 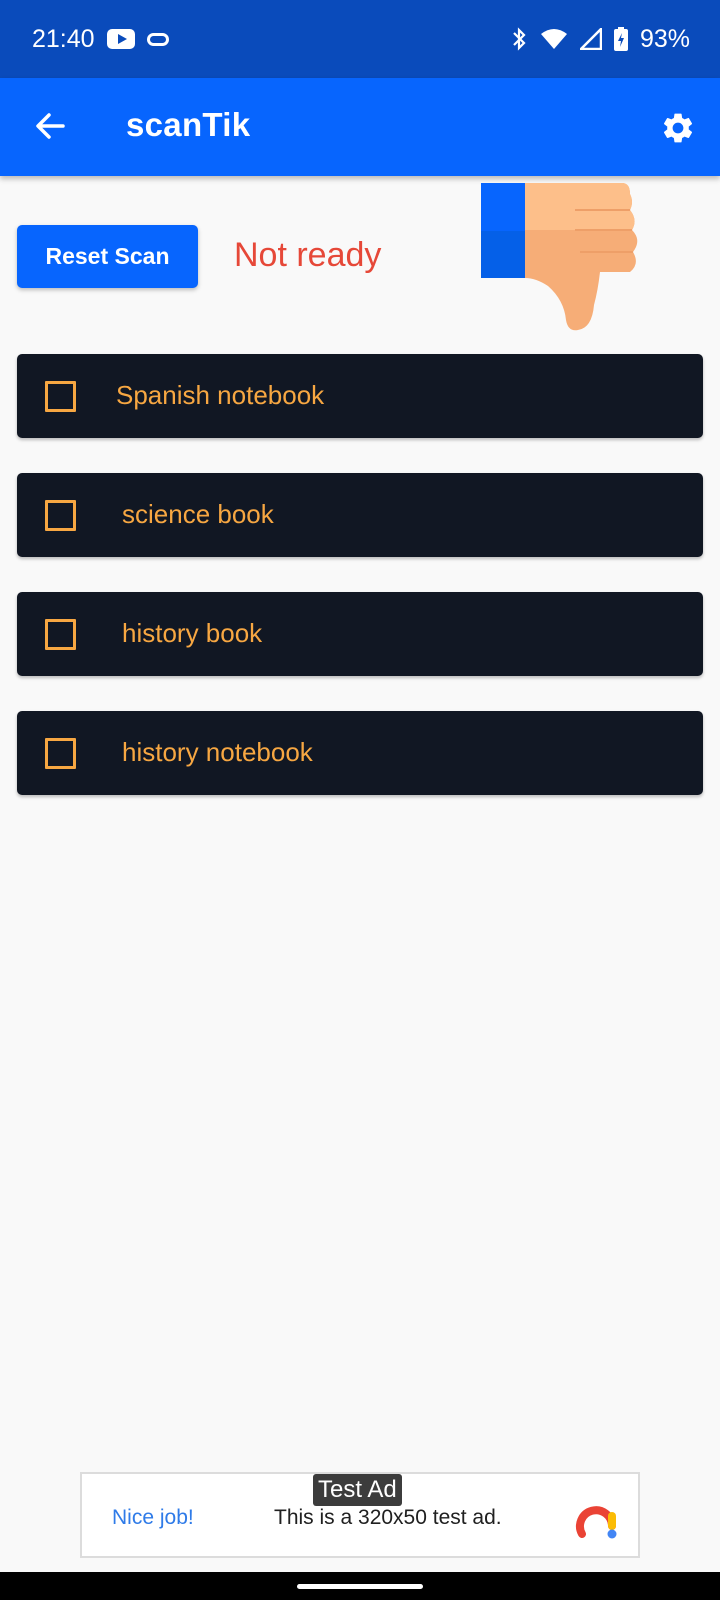 I want to click on item-label: history notebook, so click(x=217, y=752).